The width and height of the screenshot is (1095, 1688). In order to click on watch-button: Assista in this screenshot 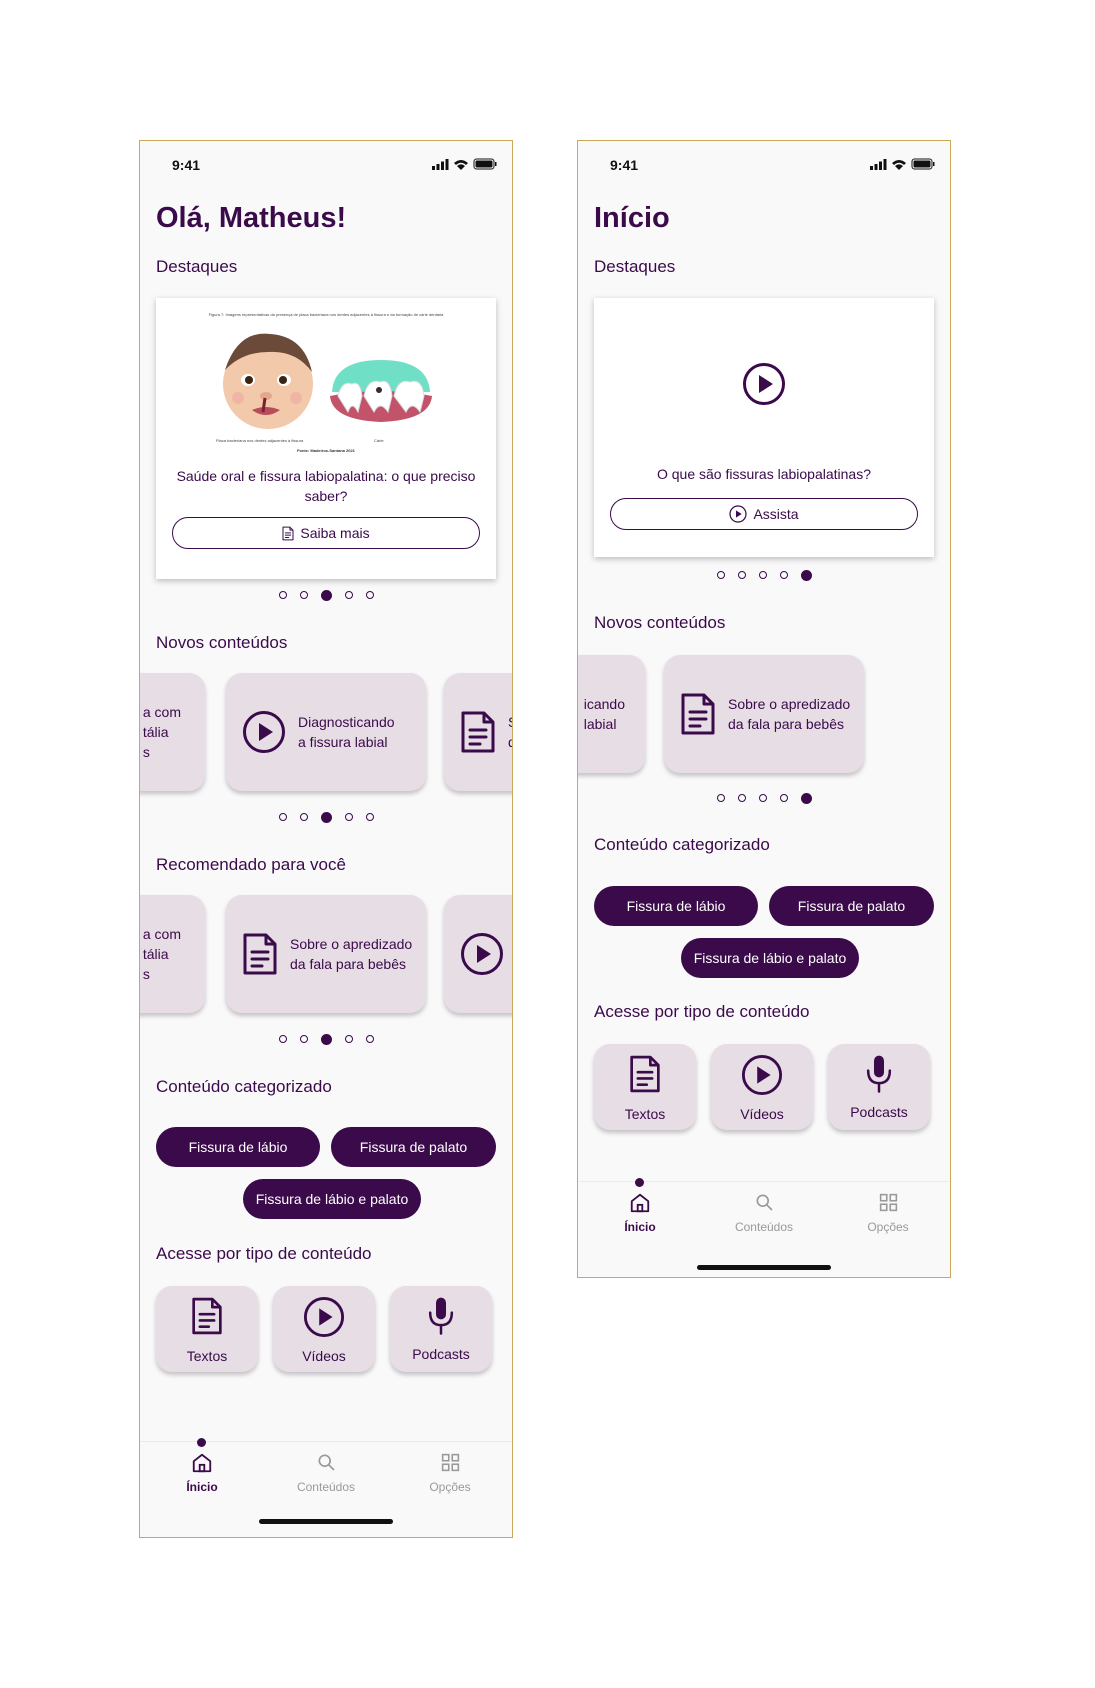, I will do `click(764, 514)`.